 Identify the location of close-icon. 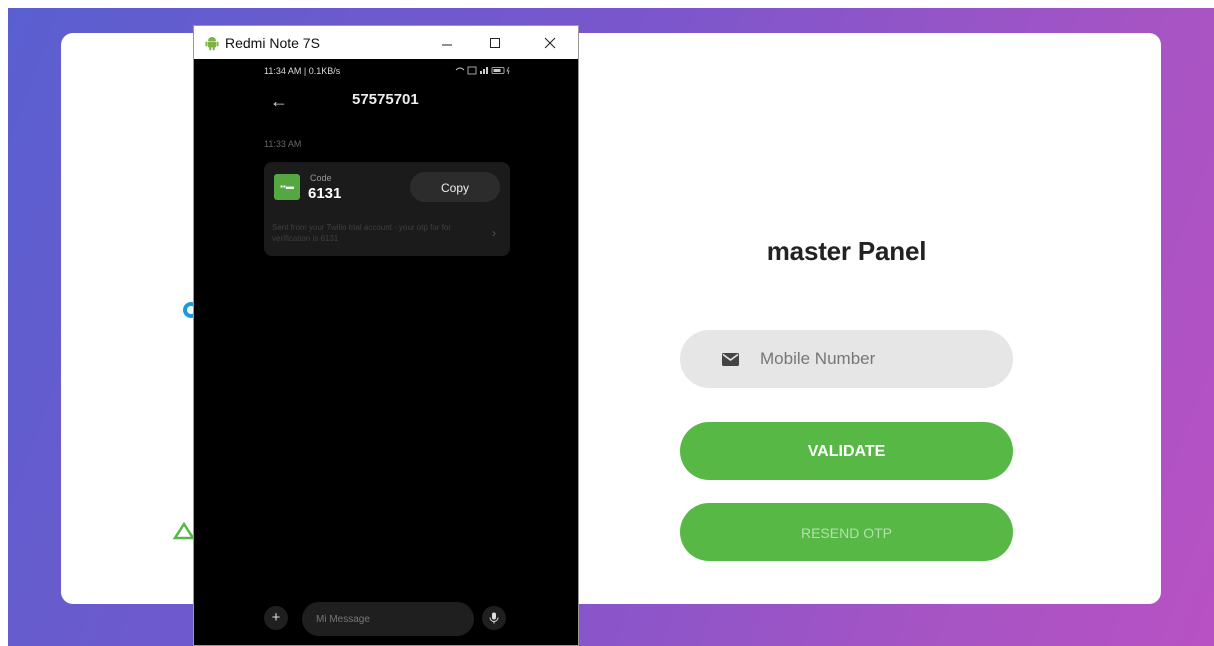
(550, 42).